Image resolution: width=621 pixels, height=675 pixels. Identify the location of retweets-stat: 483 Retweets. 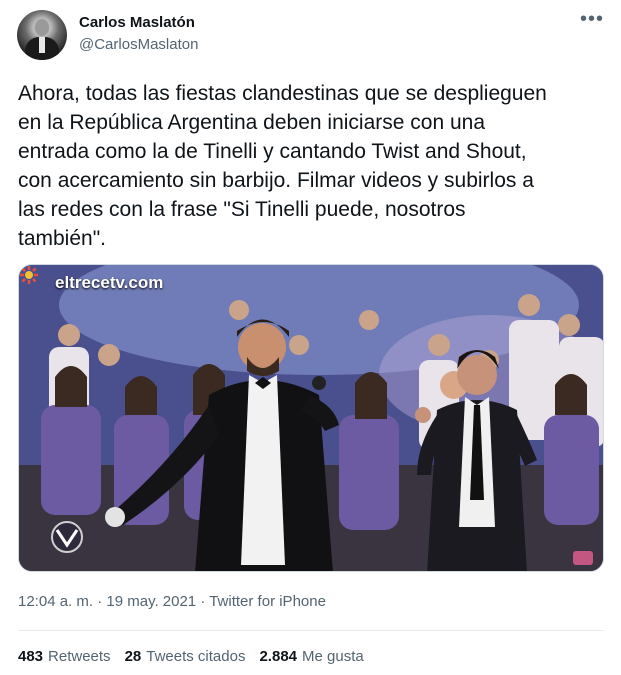
(64, 656).